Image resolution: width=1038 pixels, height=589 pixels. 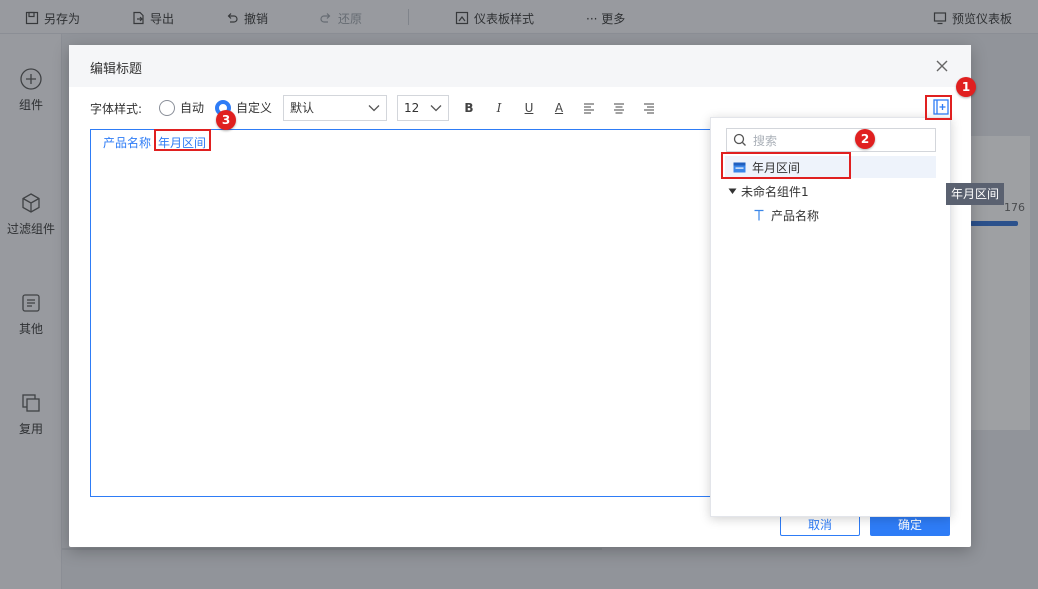 I want to click on close-icon, so click(x=942, y=66).